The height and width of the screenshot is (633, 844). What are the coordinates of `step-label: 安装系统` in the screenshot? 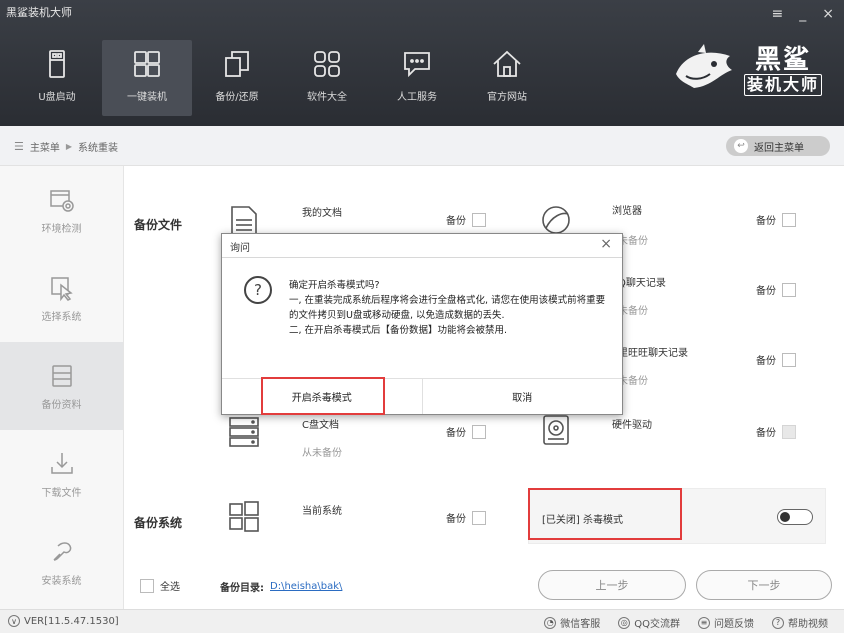 It's located at (61, 581).